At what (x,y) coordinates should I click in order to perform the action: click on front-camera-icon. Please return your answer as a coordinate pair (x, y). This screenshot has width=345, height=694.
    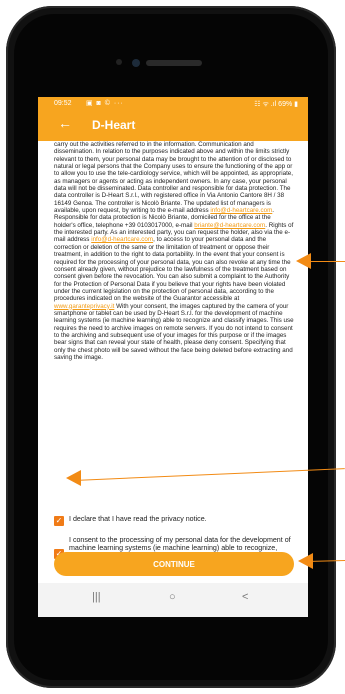
    Looking at the image, I should click on (136, 63).